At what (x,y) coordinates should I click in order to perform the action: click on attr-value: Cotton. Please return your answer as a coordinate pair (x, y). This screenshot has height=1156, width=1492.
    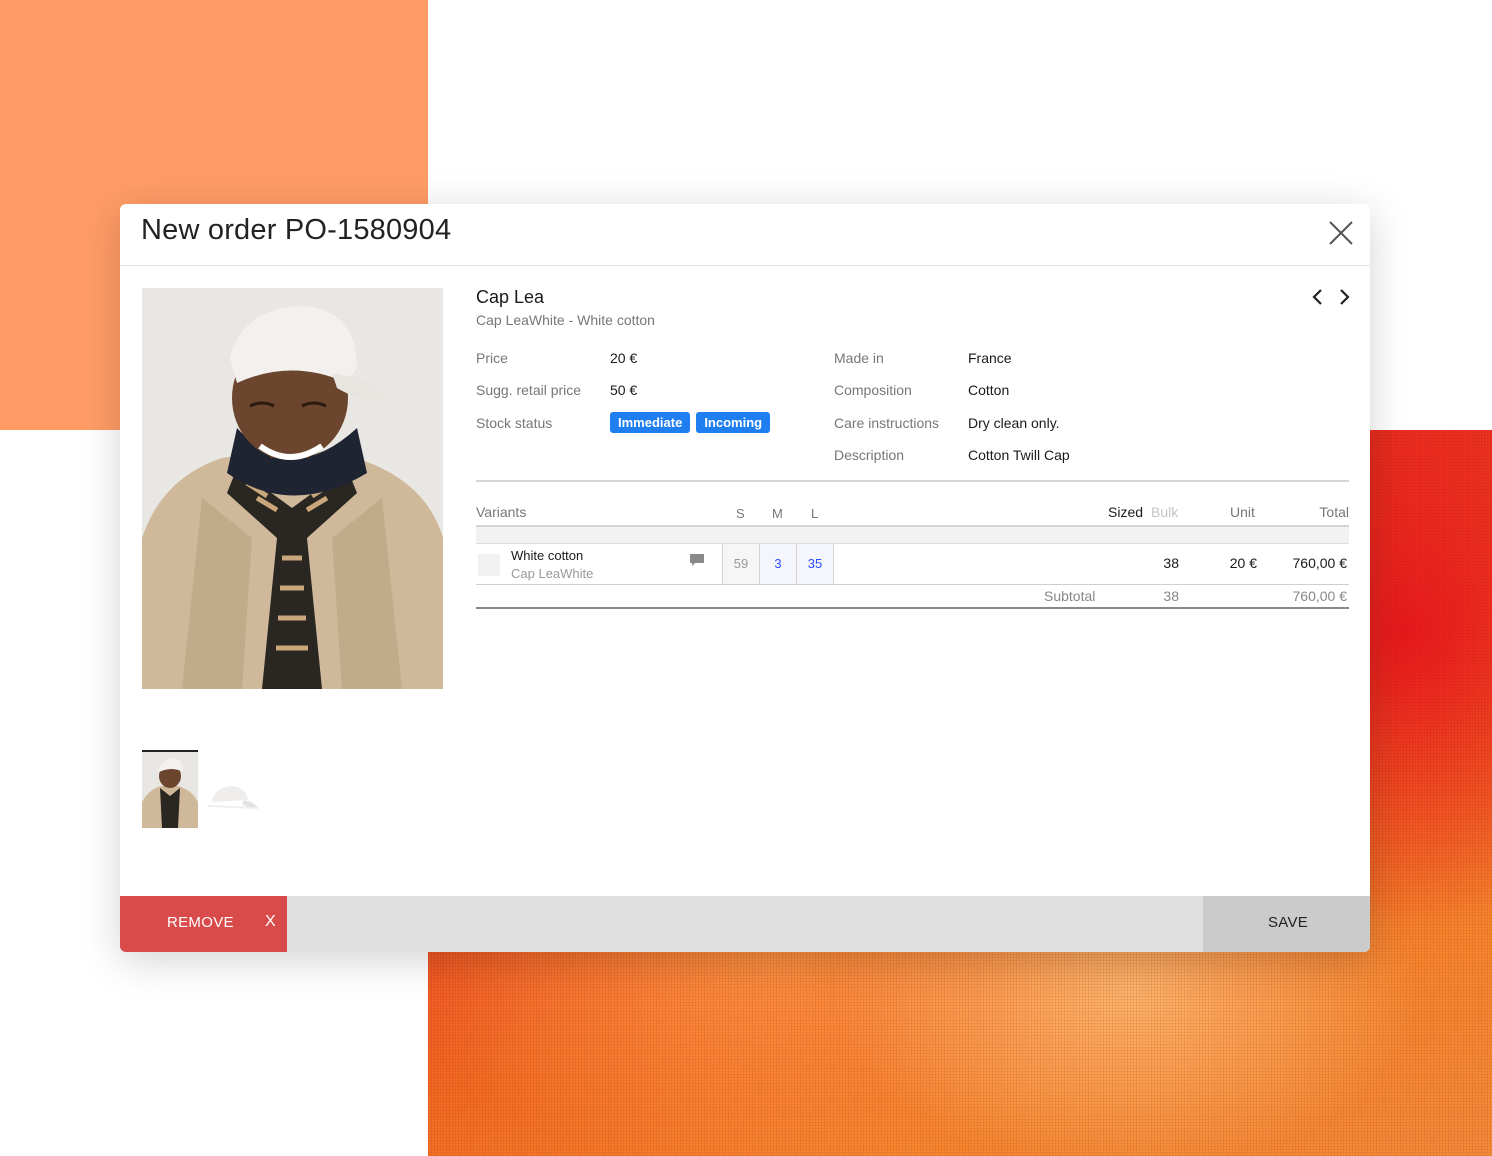
    Looking at the image, I should click on (989, 390).